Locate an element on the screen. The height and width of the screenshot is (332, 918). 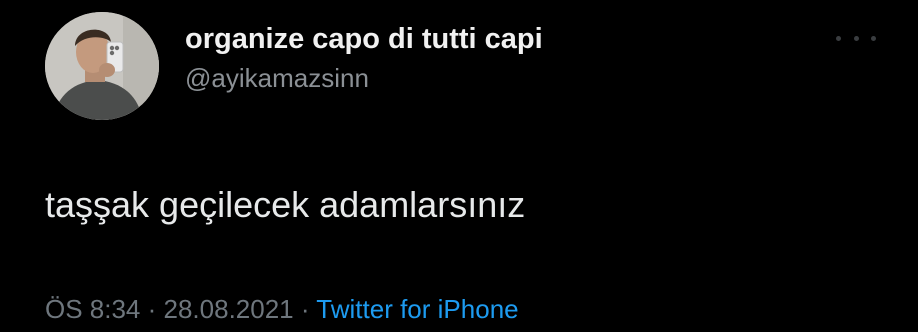
avatar is located at coordinates (102, 66).